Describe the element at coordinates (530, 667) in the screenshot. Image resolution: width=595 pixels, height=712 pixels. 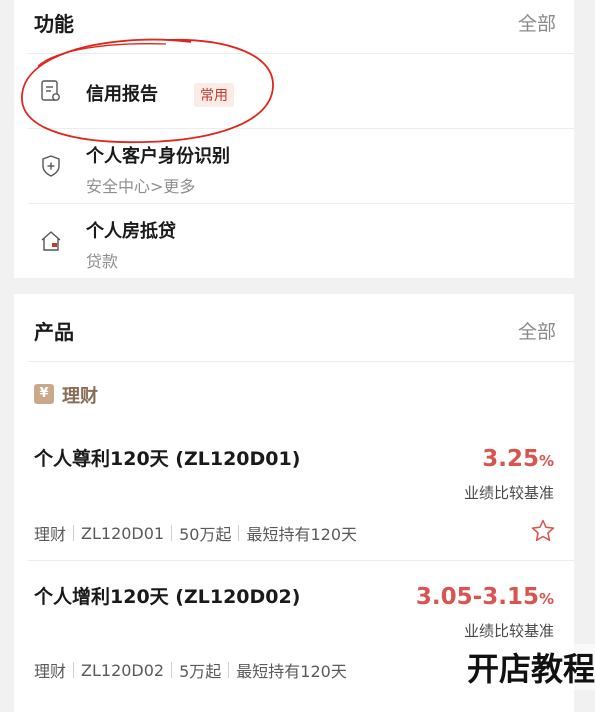
I see `watermark-text: 开店教程` at that location.